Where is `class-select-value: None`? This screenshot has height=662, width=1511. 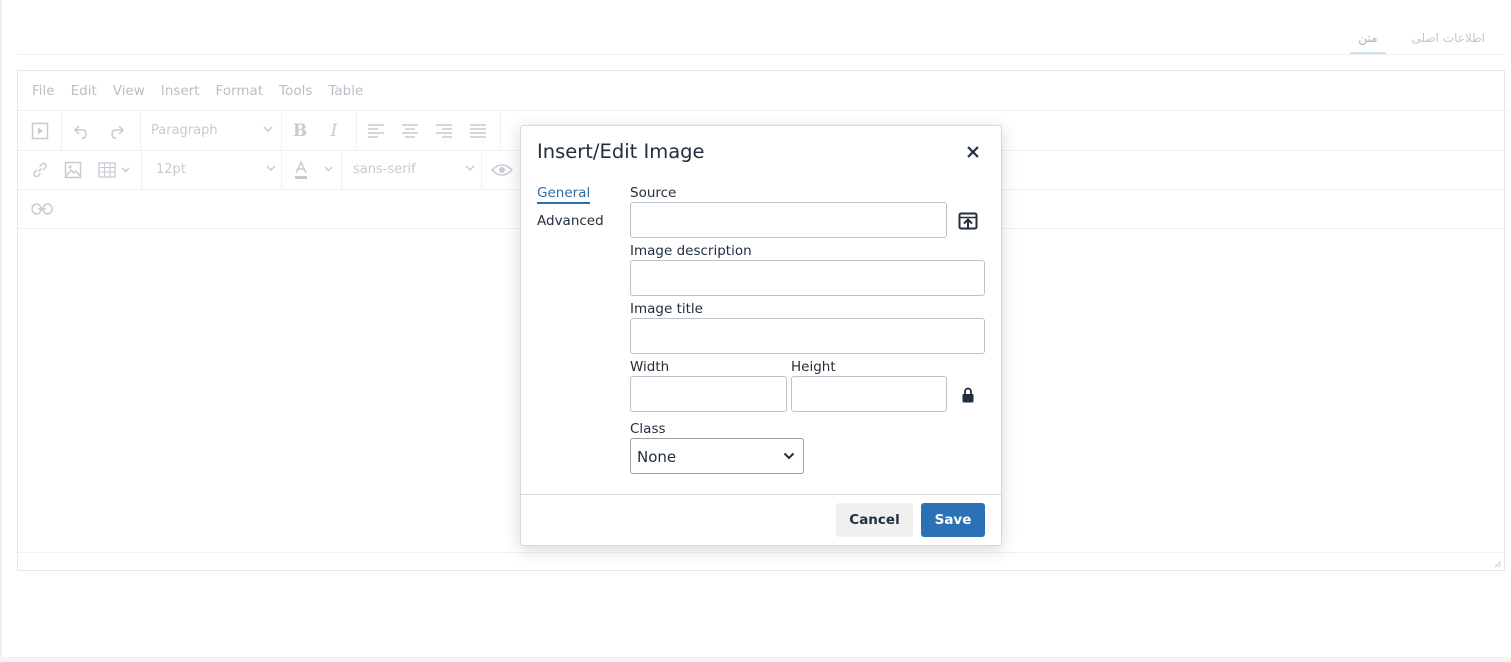
class-select-value: None is located at coordinates (657, 457).